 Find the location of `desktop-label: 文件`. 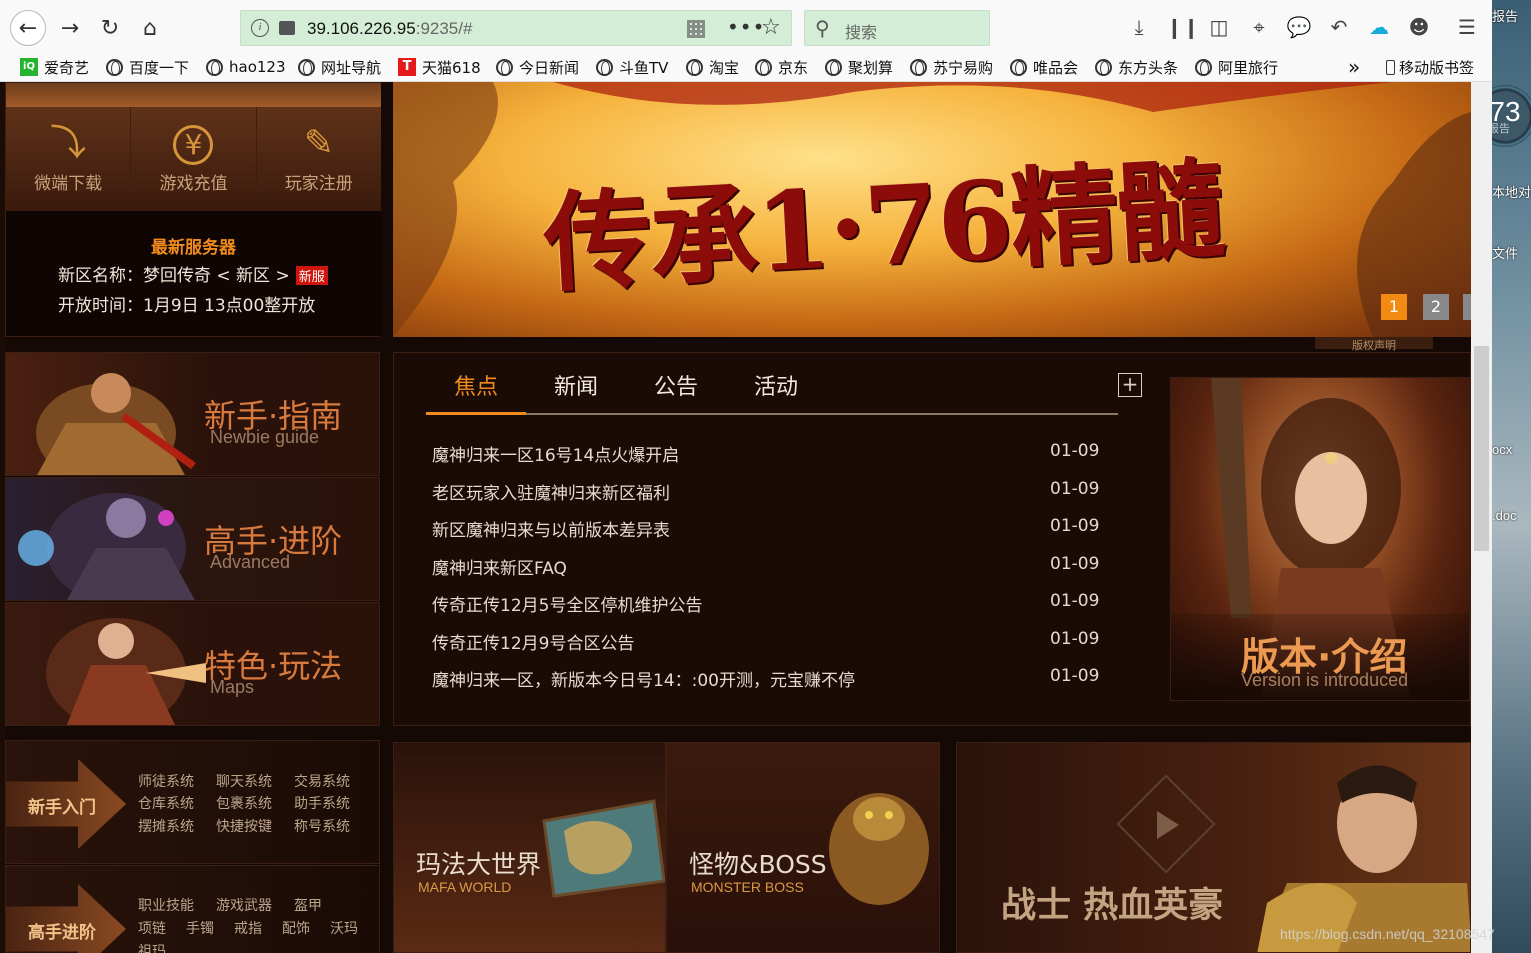

desktop-label: 文件 is located at coordinates (1505, 252).